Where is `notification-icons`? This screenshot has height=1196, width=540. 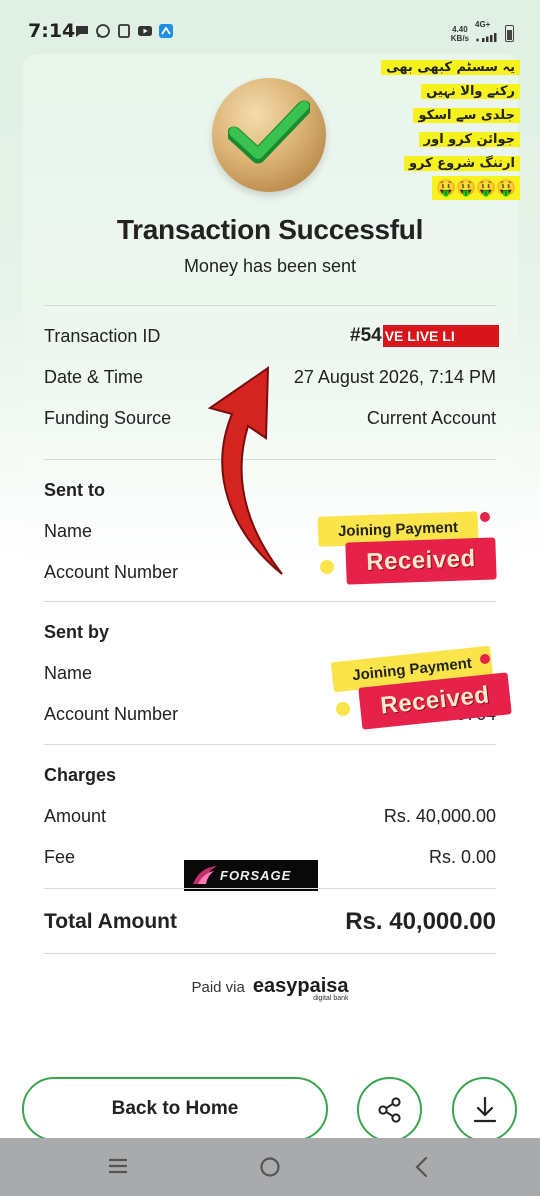 notification-icons is located at coordinates (124, 31).